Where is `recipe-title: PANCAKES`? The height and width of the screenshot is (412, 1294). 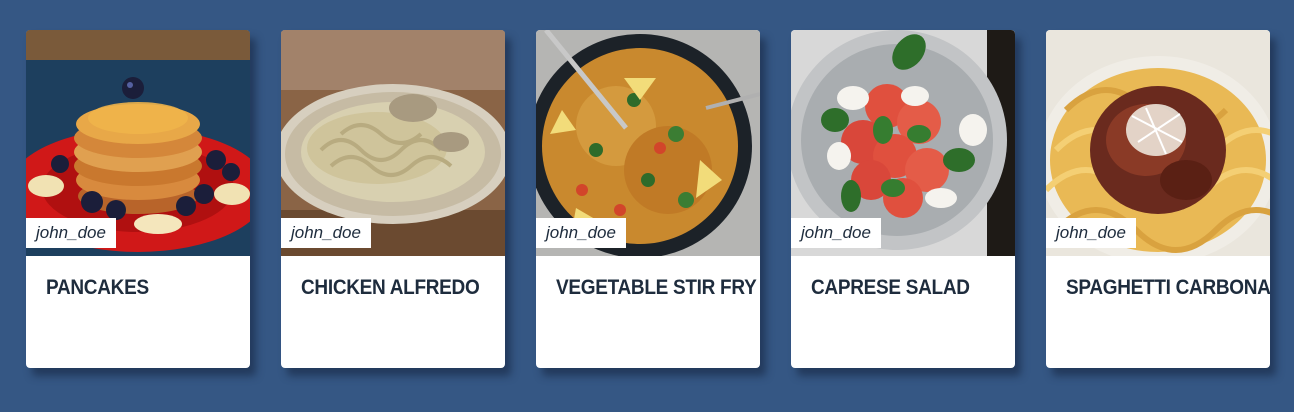
recipe-title: PANCAKES is located at coordinates (143, 288).